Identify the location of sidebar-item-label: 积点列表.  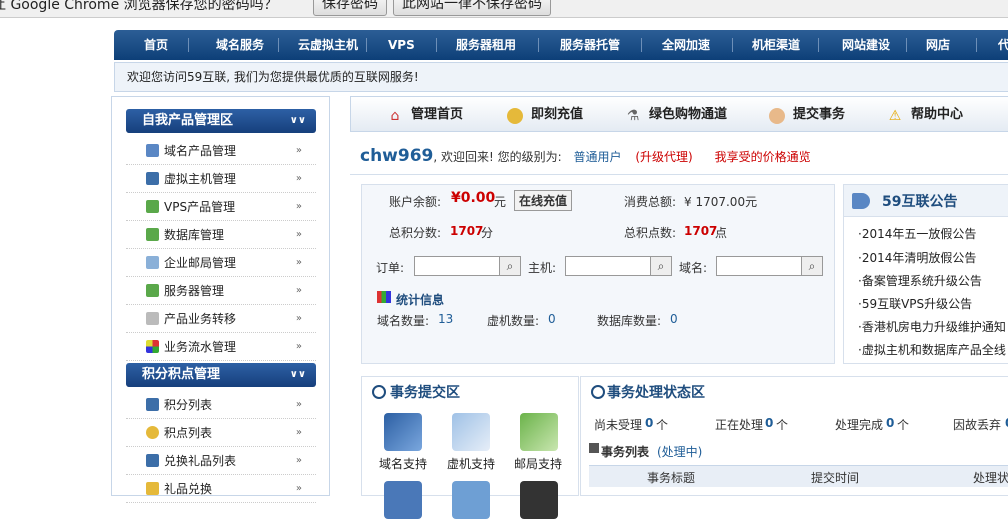
(188, 433).